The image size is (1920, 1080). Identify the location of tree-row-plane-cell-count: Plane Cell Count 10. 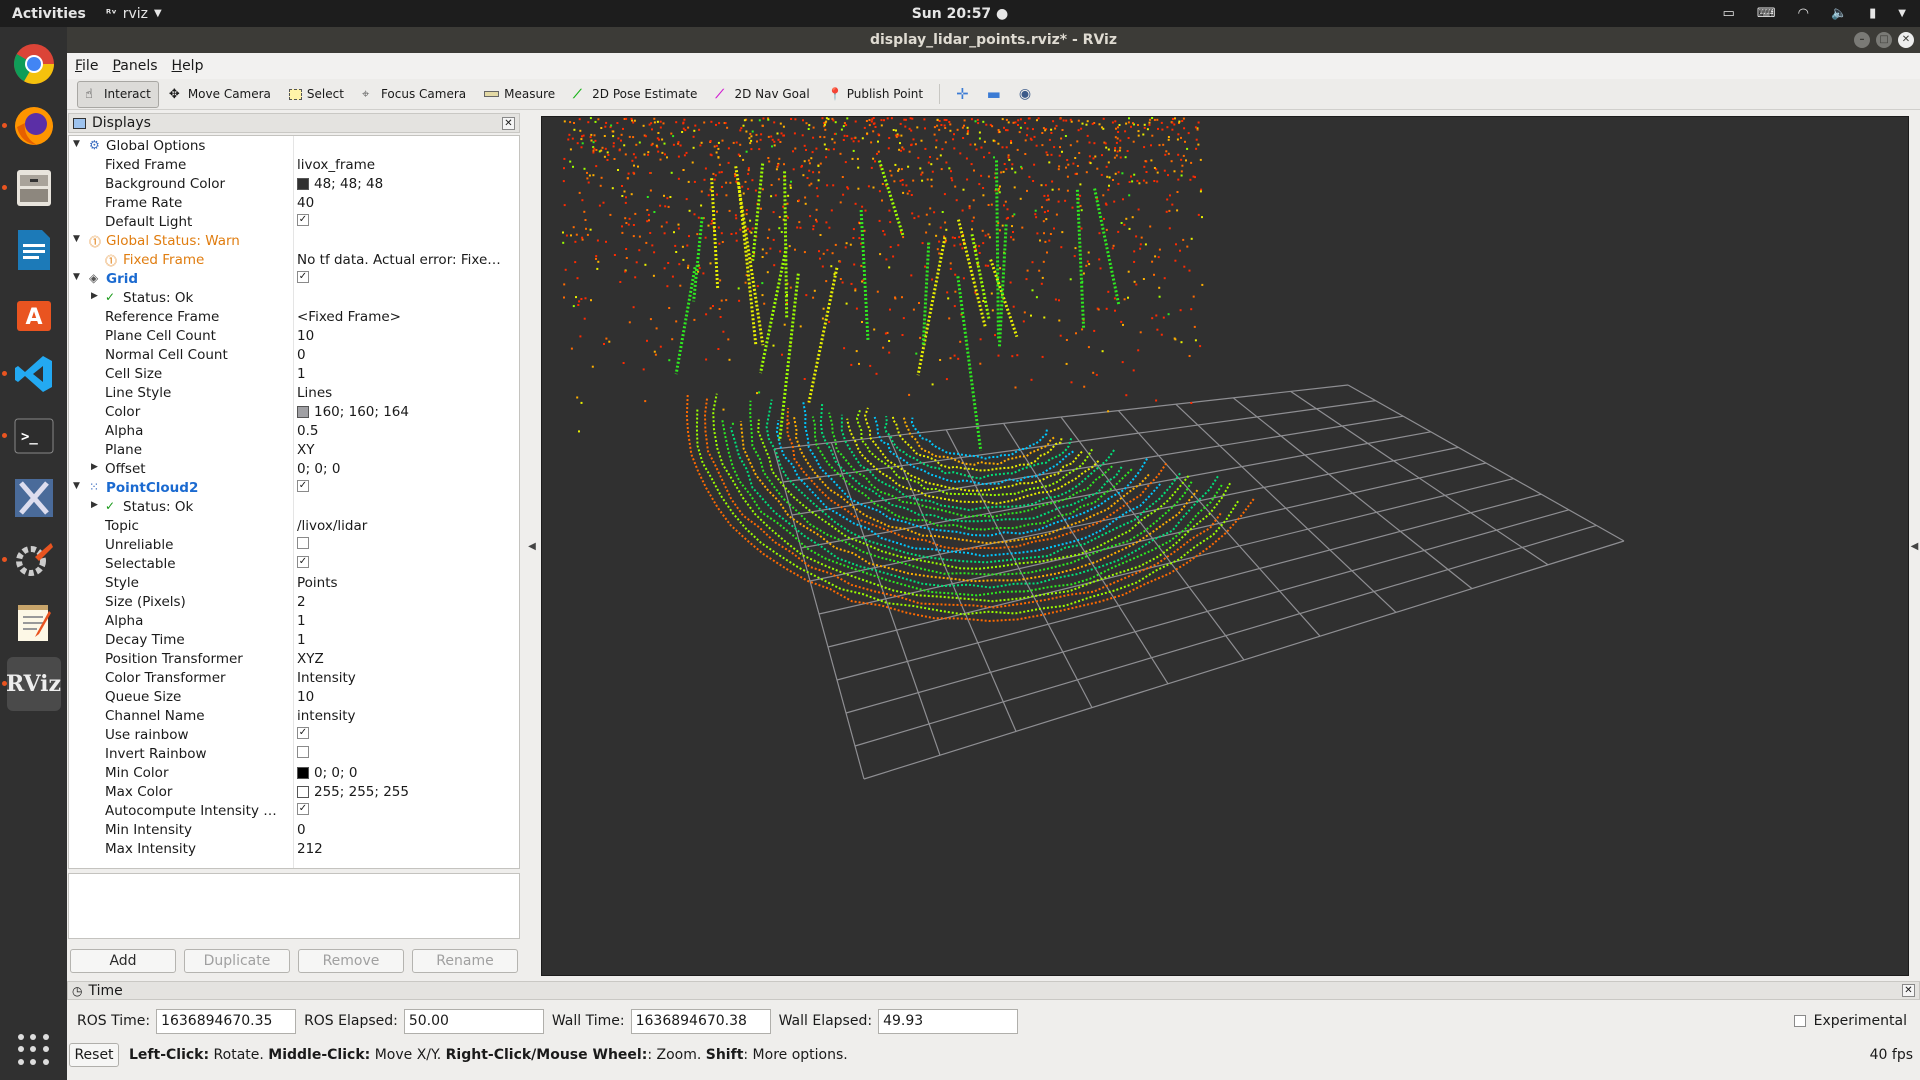
(294, 335).